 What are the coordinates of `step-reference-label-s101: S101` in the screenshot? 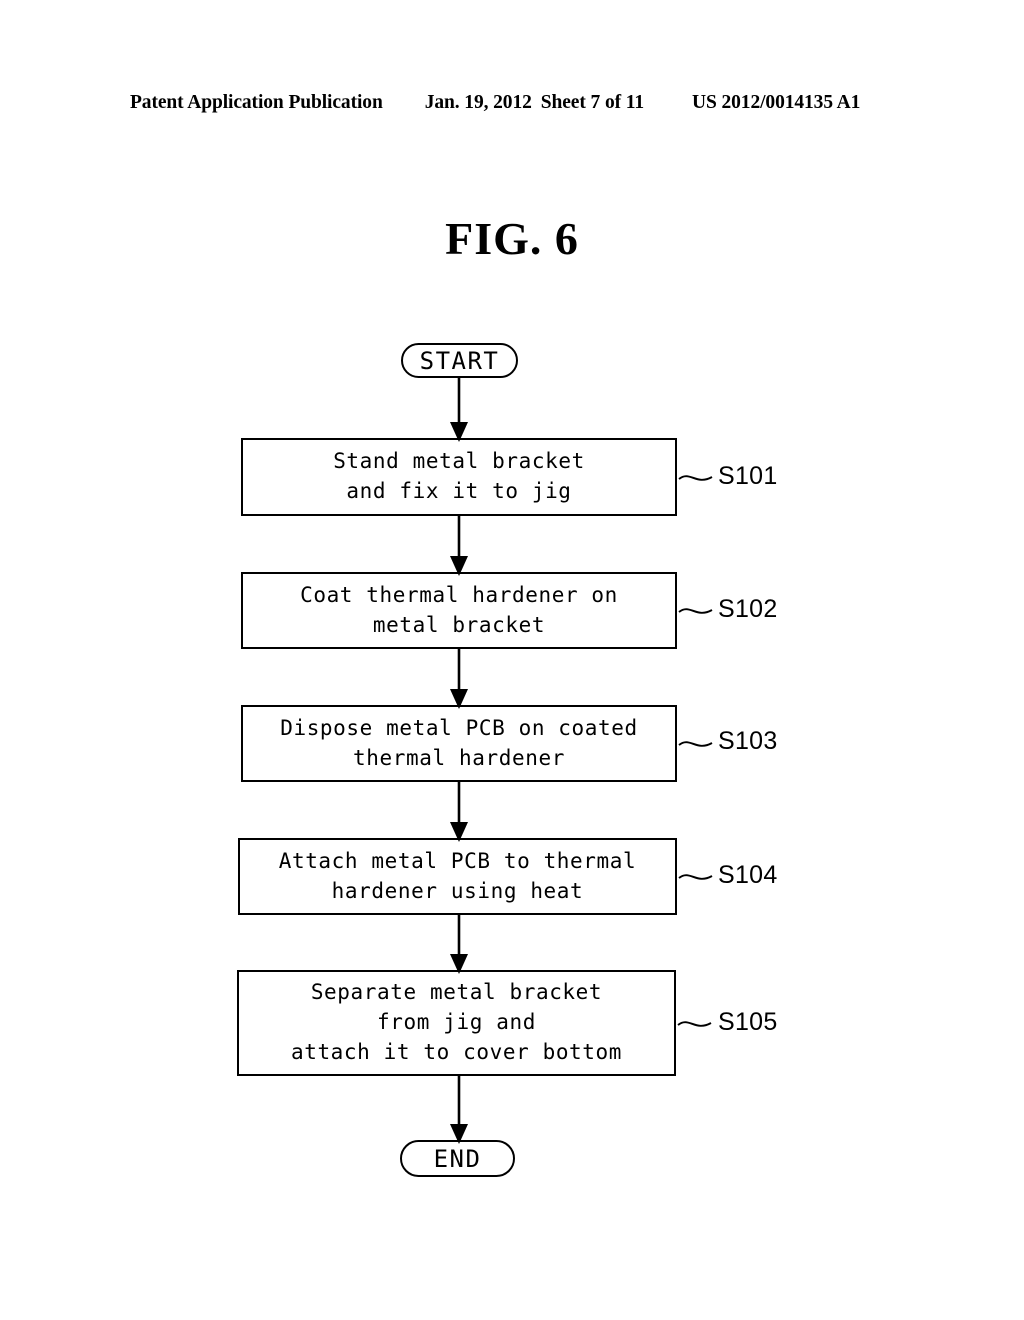 It's located at (748, 476).